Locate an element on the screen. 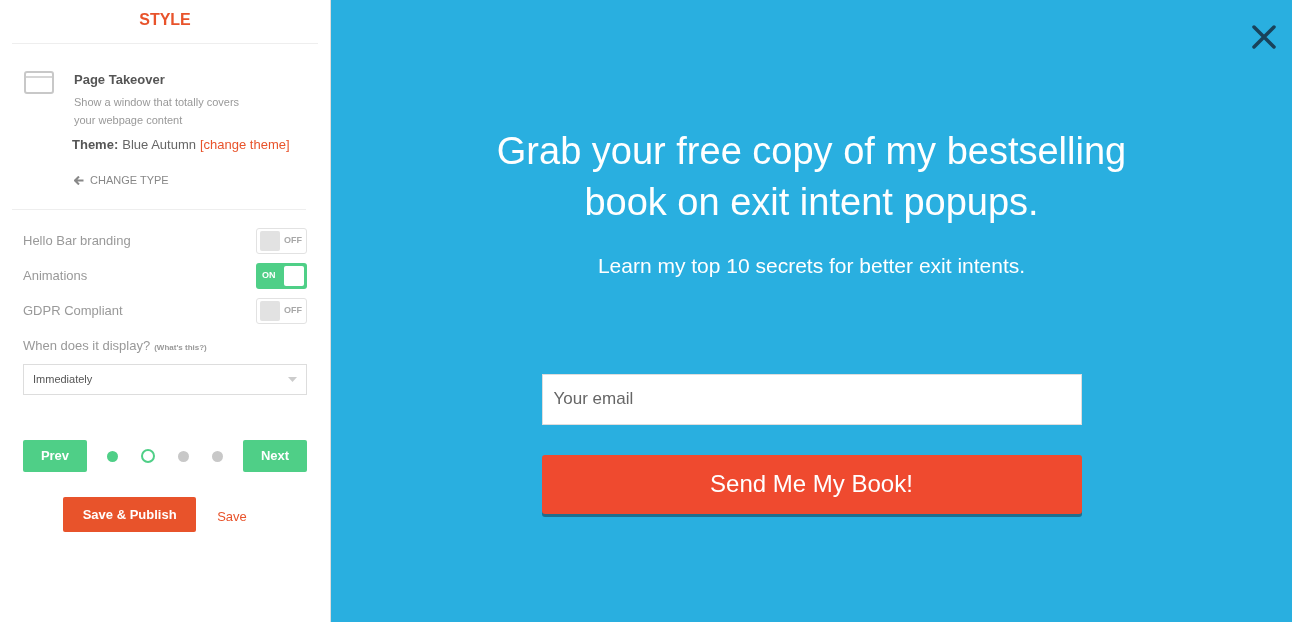 This screenshot has width=1292, height=622. headline: Grab your free copy of my bestselling book on exit intent popups. is located at coordinates (811, 177).